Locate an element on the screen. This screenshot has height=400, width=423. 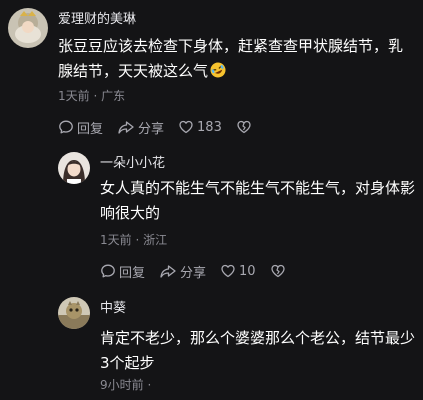
timestamp: 9小时前 is located at coordinates (122, 385).